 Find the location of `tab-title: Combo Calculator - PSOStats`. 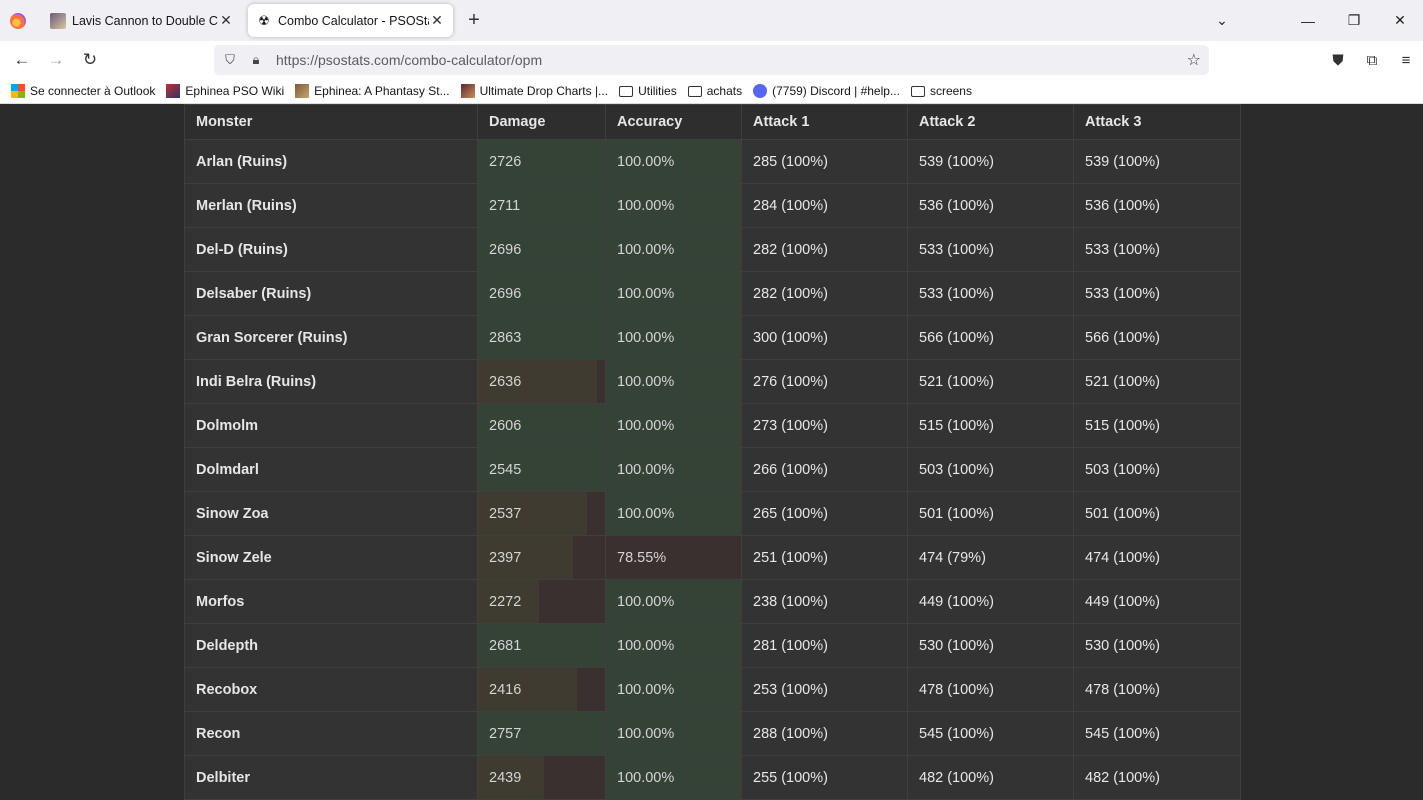

tab-title: Combo Calculator - PSOStats is located at coordinates (353, 20).